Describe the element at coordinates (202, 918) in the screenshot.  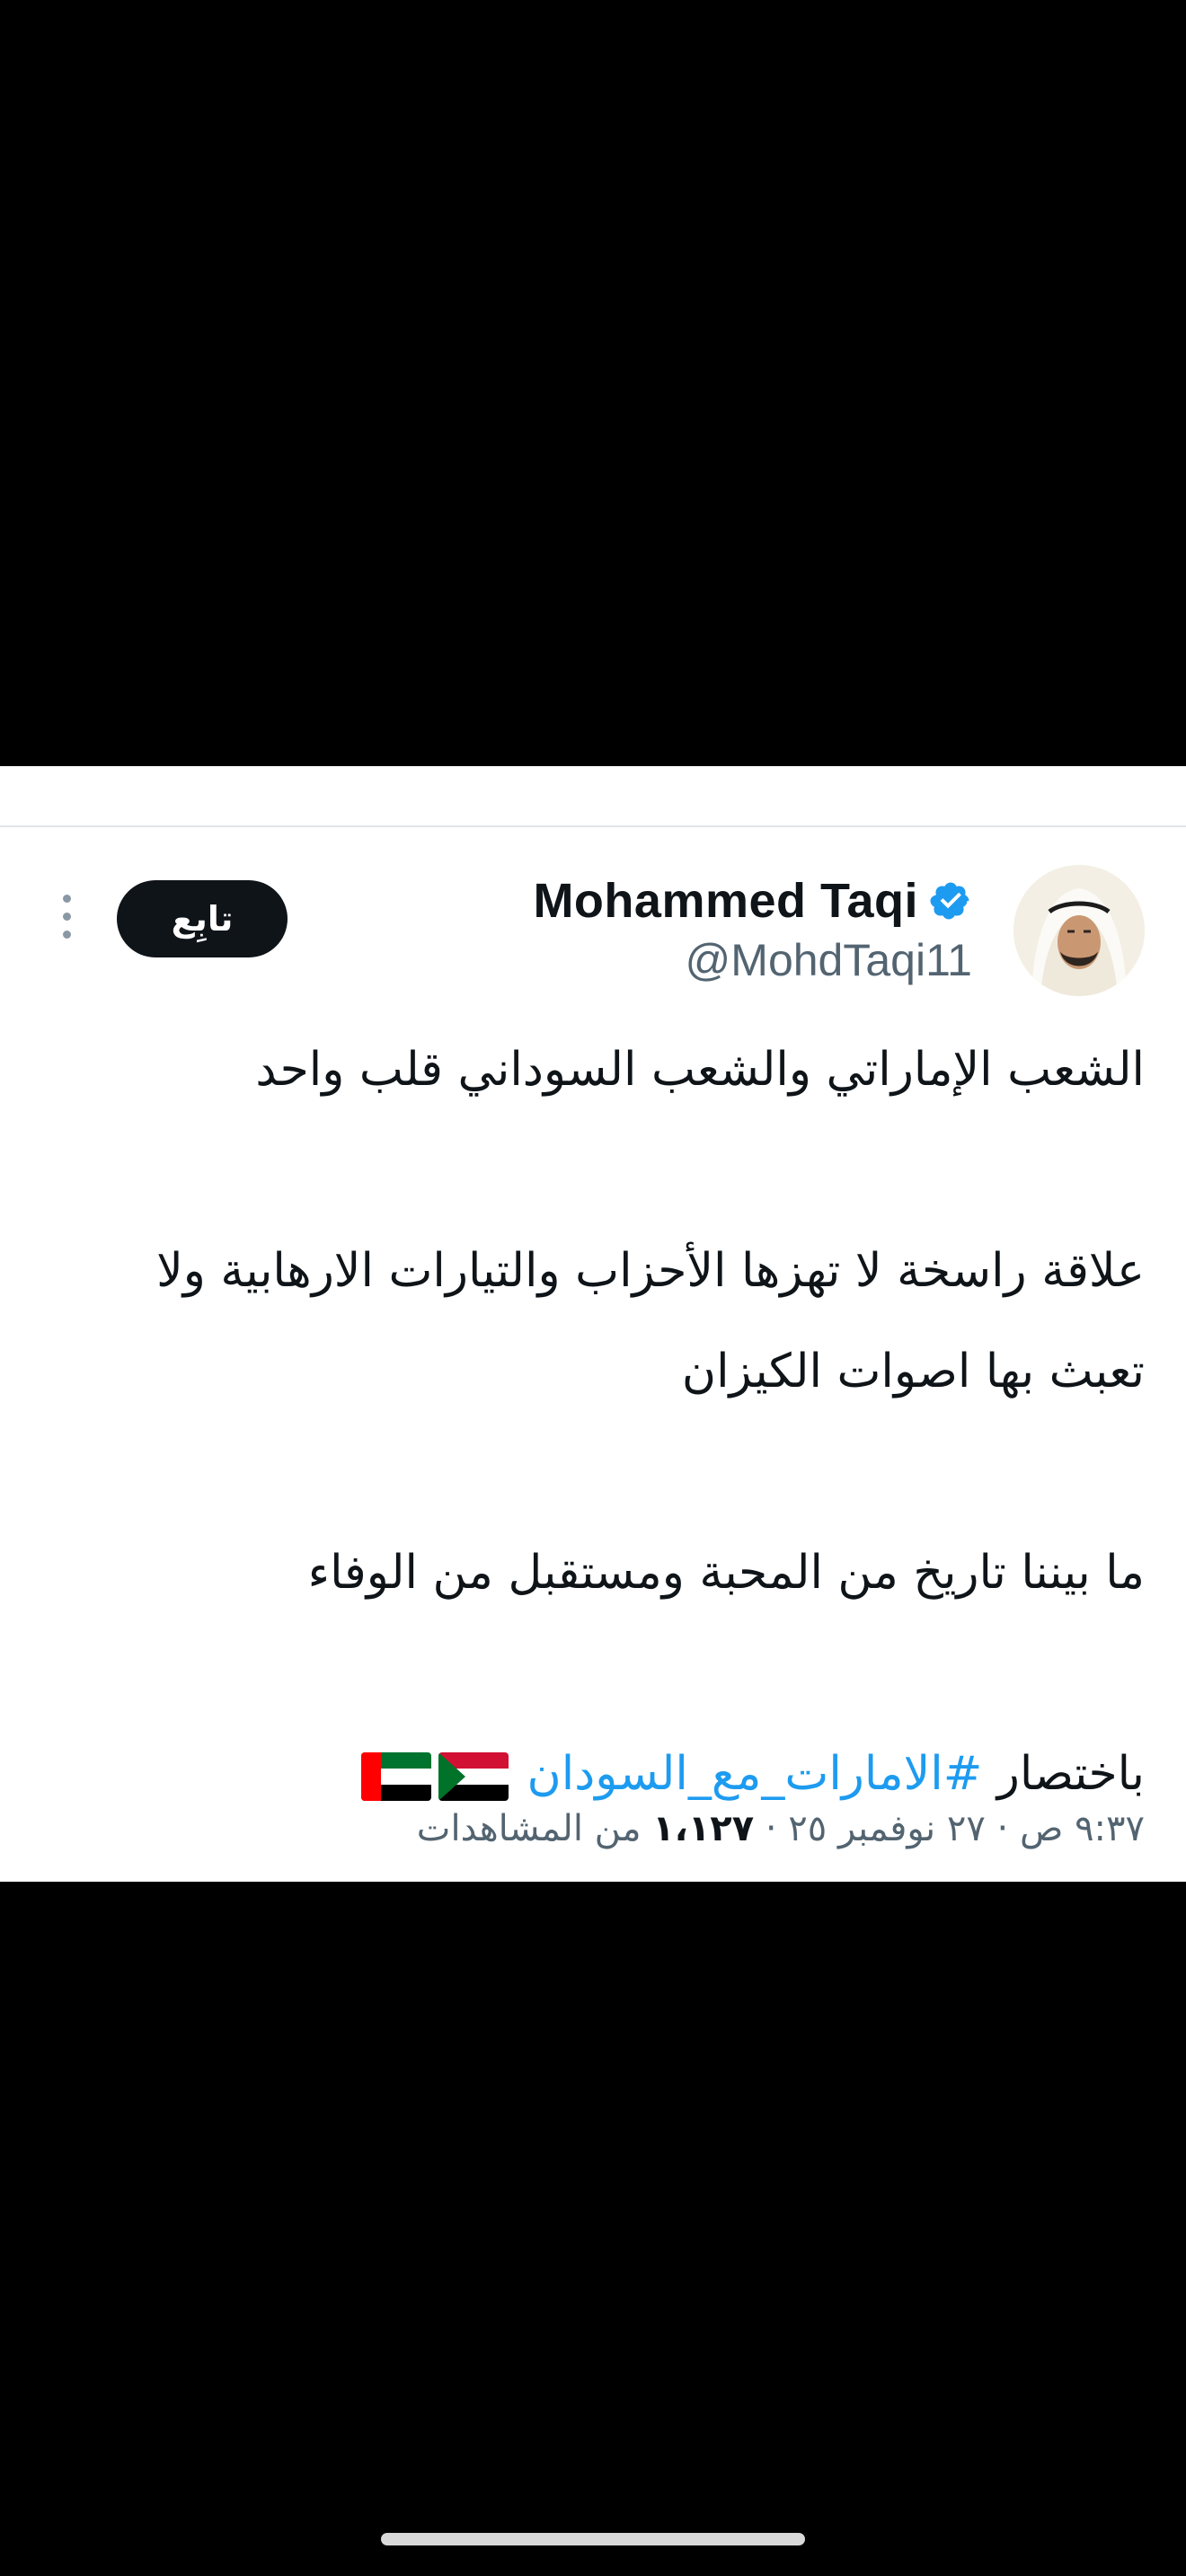
I see `follow-button: تابِع` at that location.